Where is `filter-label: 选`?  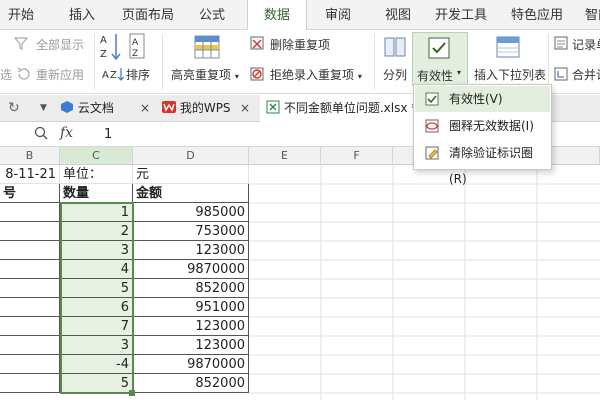 filter-label: 选 is located at coordinates (6, 74).